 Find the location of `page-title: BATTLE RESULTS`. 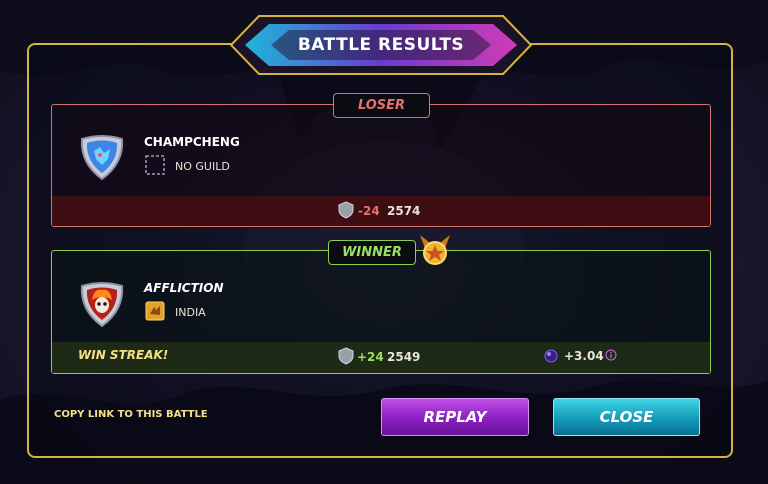

page-title: BATTLE RESULTS is located at coordinates (381, 45).